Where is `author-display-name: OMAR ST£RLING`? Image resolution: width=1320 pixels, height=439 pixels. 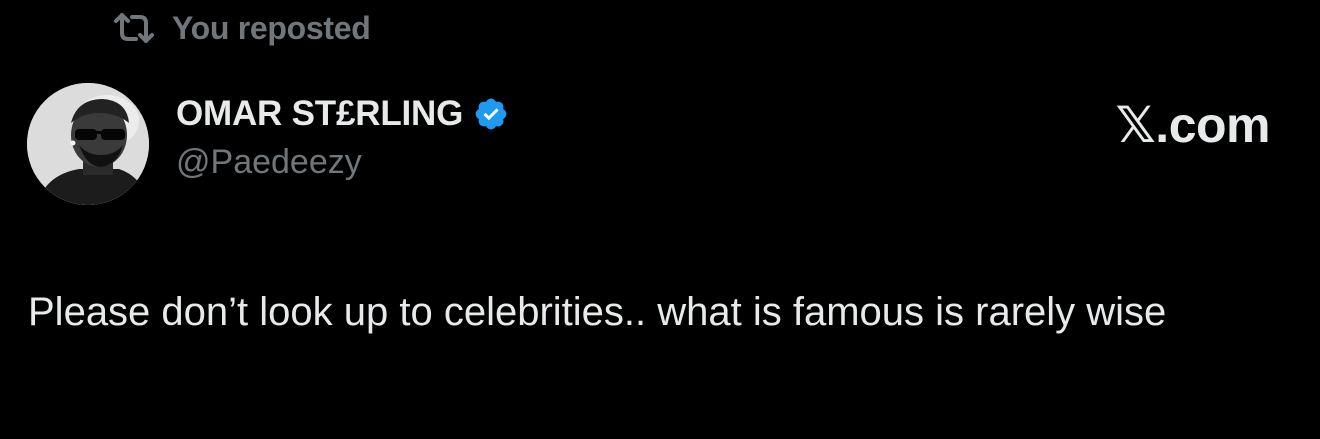 author-display-name: OMAR ST£RLING is located at coordinates (319, 114).